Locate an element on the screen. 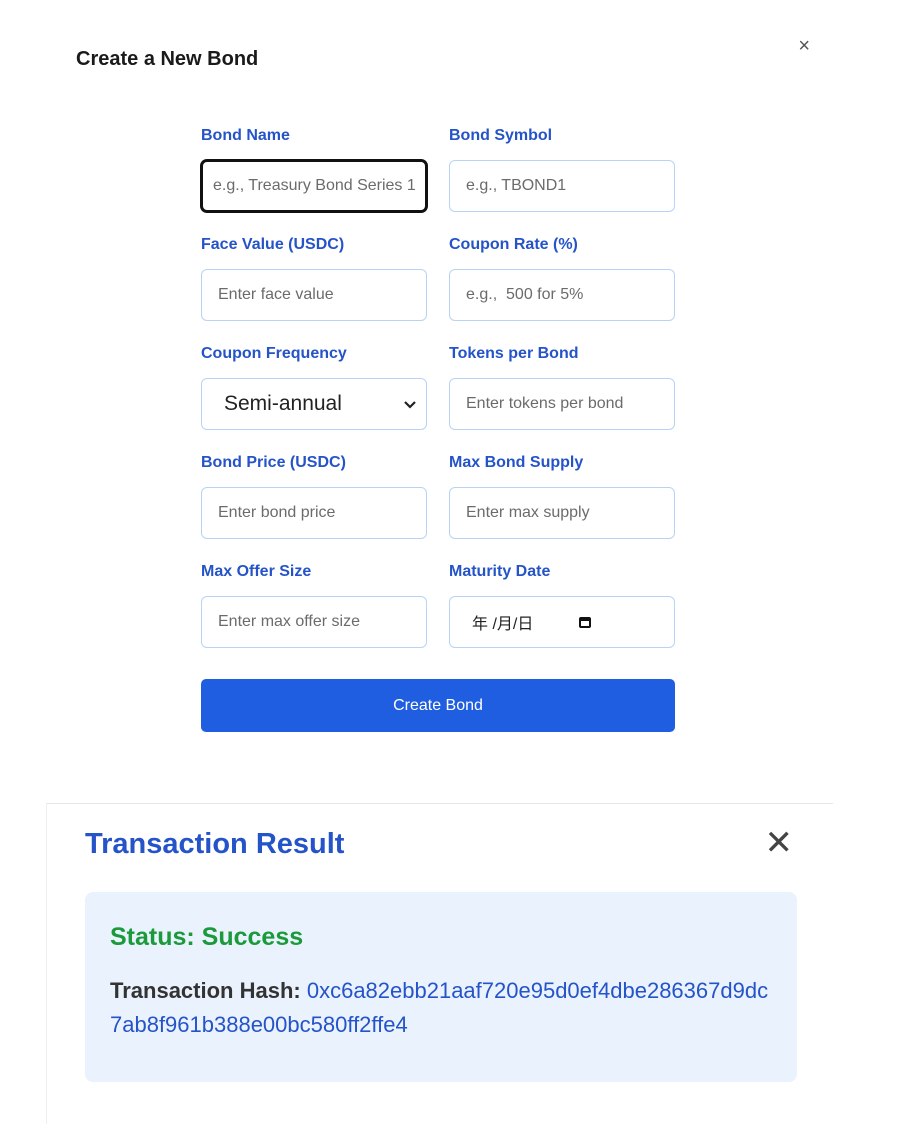 The image size is (904, 1124). tokens-per-bond-input is located at coordinates (562, 404).